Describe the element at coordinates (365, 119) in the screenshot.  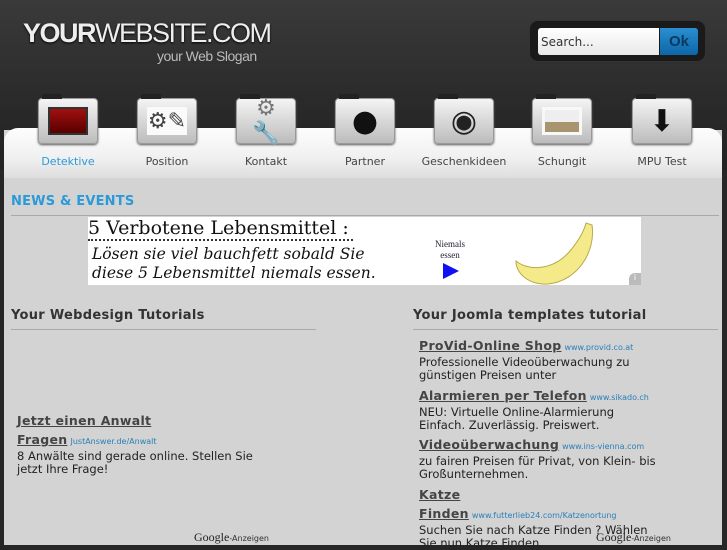
I see `person-icon: ●` at that location.